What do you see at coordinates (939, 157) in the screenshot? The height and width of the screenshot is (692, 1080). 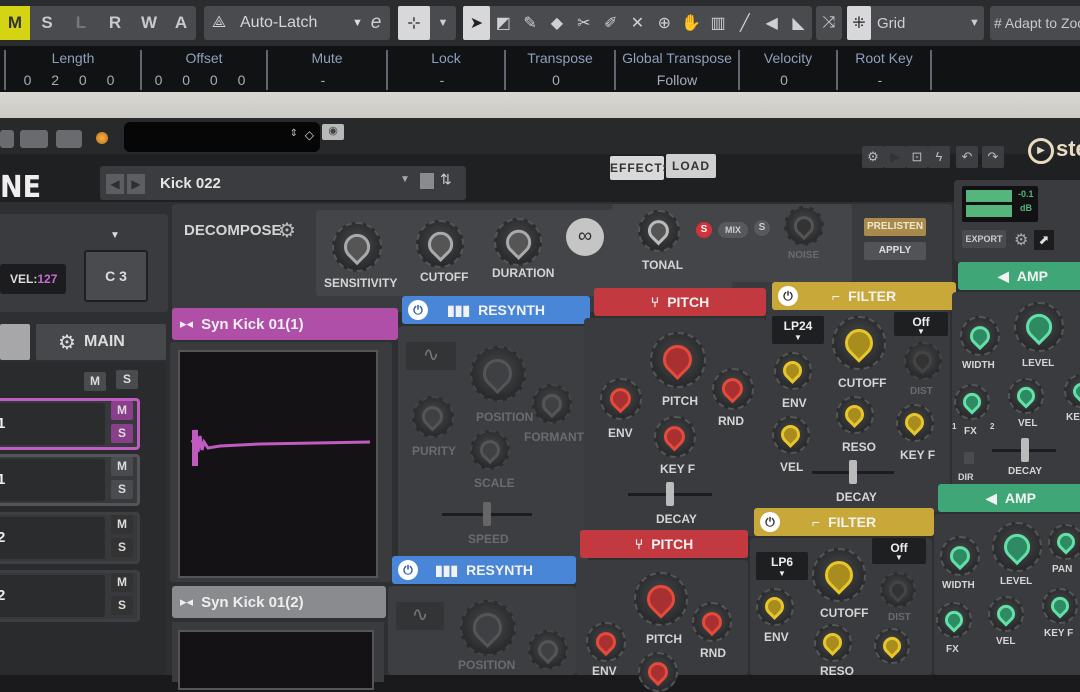 I see `lightning-icon: ϟ` at bounding box center [939, 157].